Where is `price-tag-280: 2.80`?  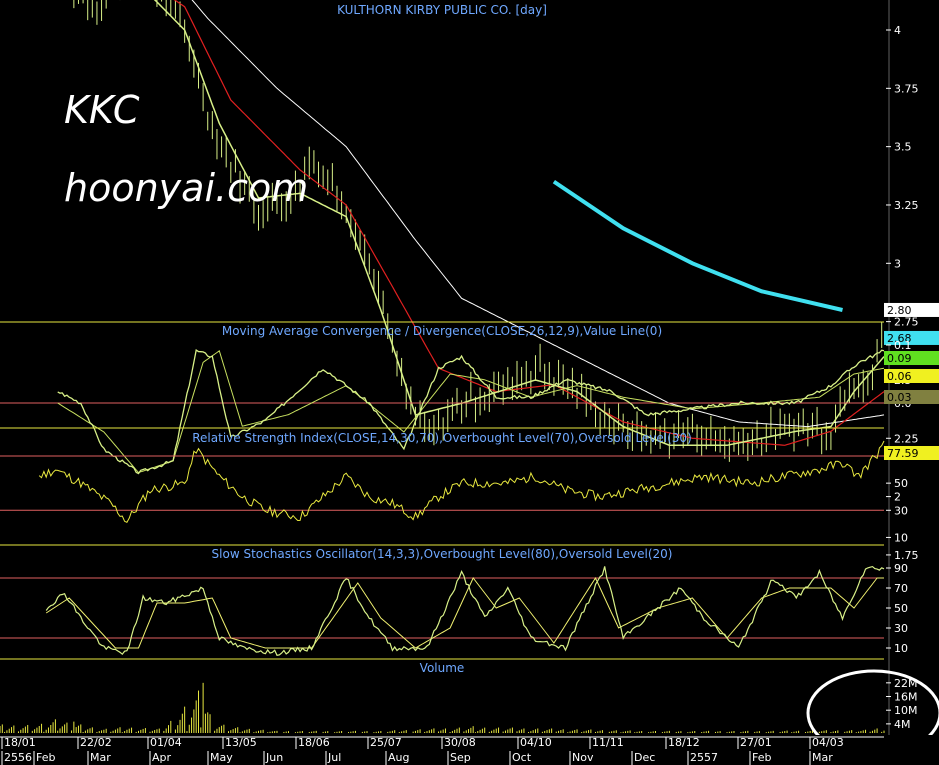
price-tag-280: 2.80 is located at coordinates (899, 310).